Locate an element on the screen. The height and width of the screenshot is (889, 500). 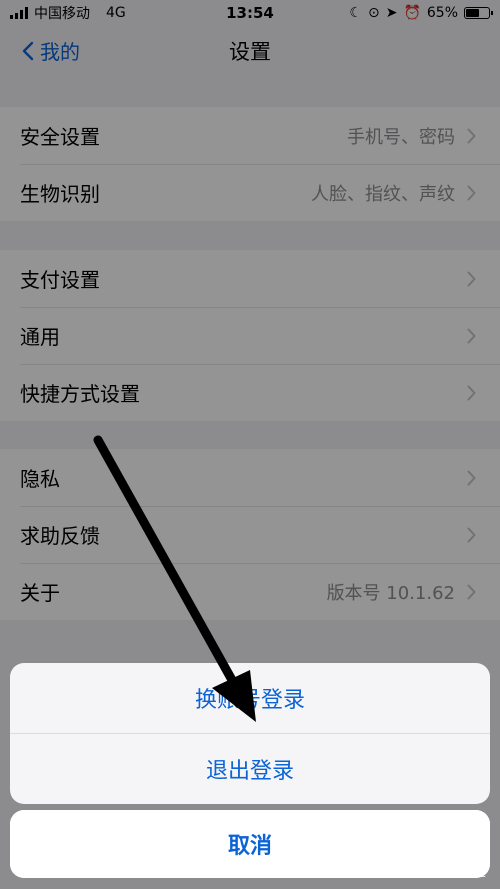
switch-account-button: 换账号登录 is located at coordinates (250, 698).